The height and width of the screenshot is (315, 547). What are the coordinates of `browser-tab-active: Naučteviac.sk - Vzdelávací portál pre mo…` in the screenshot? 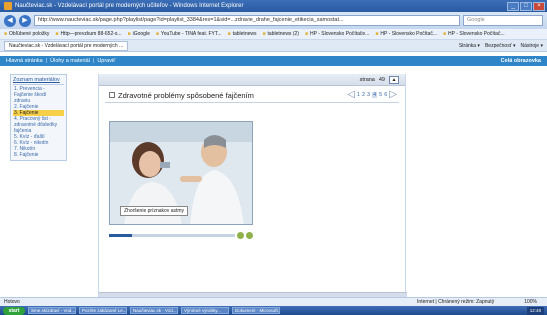 It's located at (66, 45).